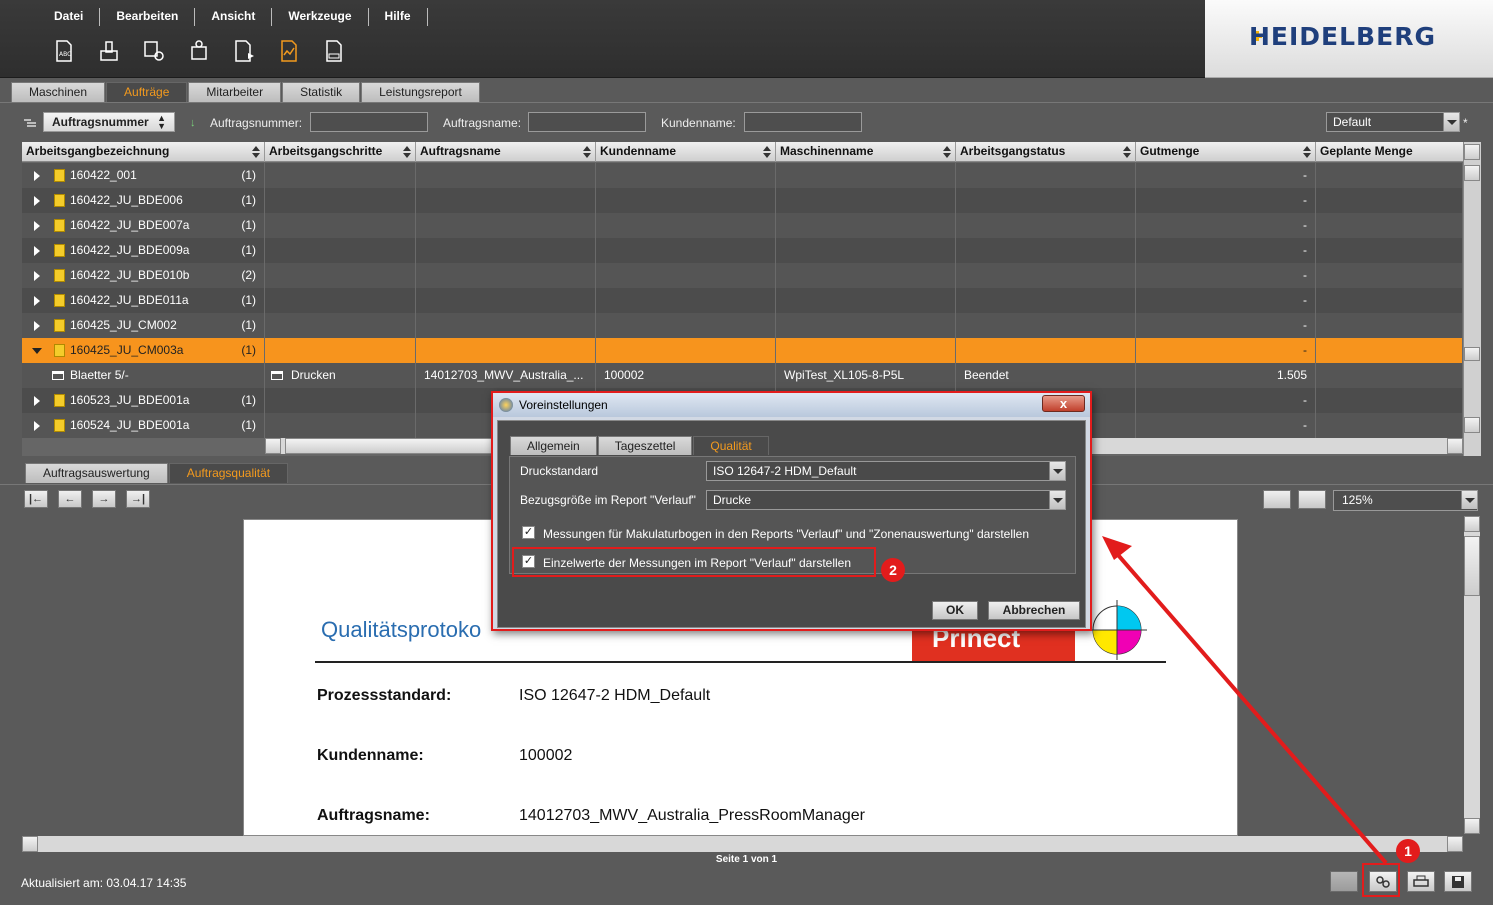  I want to click on previous-page-icon: ←, so click(70, 499).